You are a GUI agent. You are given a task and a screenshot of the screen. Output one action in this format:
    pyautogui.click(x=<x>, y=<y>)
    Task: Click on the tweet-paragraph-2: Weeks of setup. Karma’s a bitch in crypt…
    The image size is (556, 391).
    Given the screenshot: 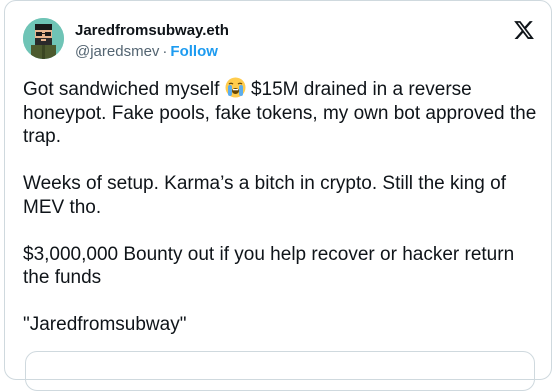 What is the action you would take?
    pyautogui.click(x=267, y=195)
    